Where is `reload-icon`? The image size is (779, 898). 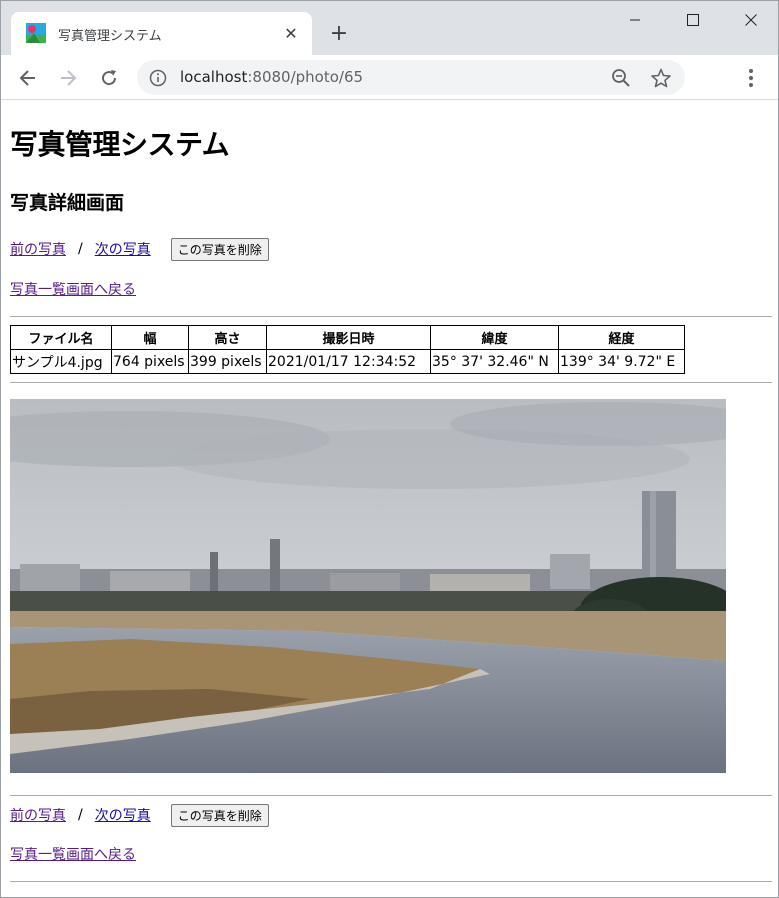 reload-icon is located at coordinates (109, 78).